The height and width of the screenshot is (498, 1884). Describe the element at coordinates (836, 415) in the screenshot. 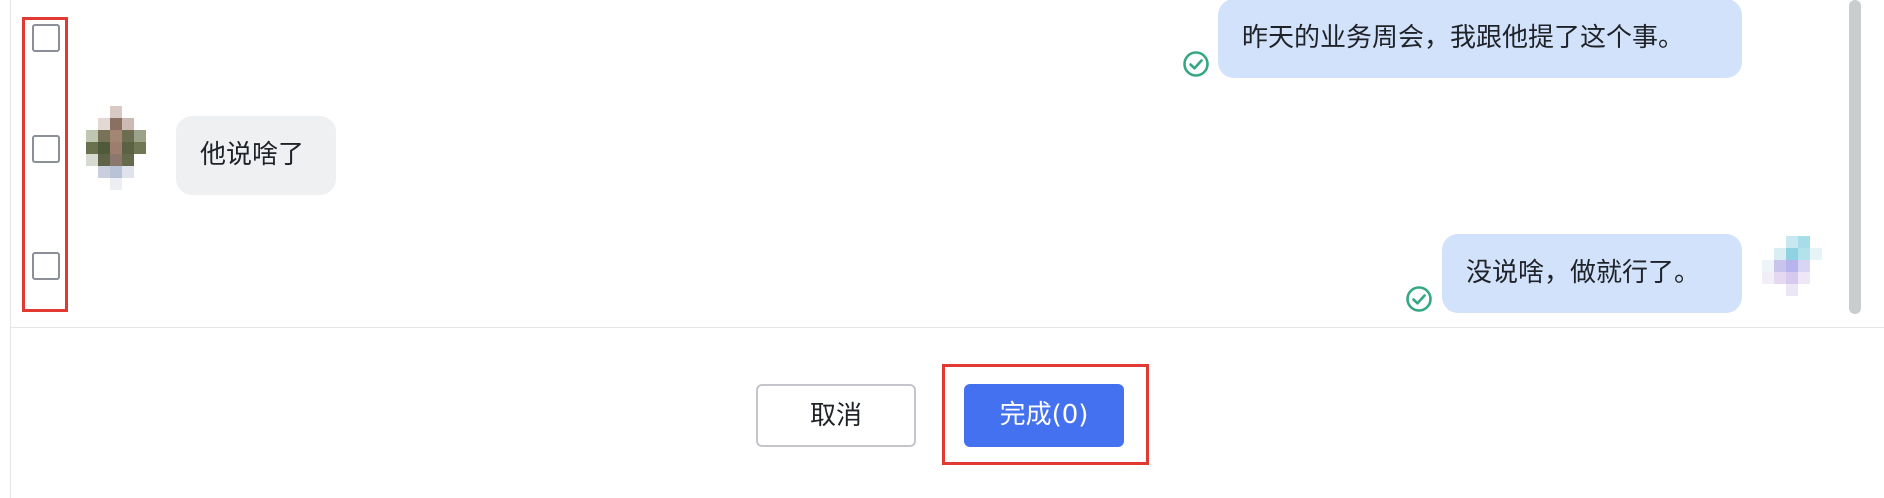

I see `cancel-button: 取消` at that location.